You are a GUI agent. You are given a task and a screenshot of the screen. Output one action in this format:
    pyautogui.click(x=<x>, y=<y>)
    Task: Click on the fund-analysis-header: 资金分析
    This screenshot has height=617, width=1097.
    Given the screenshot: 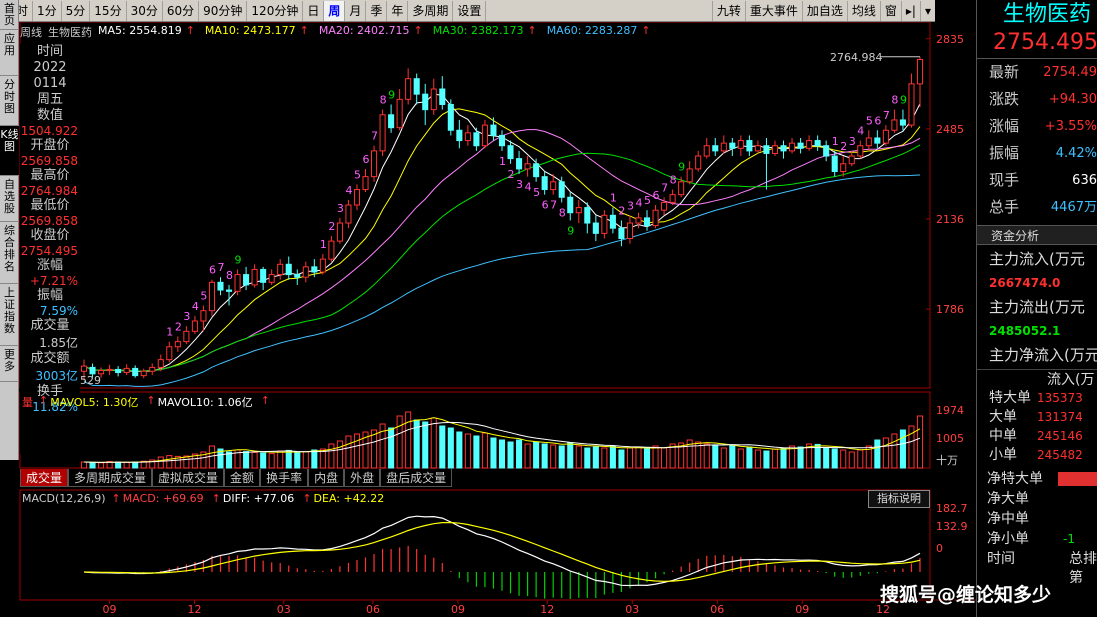 What is the action you would take?
    pyautogui.click(x=1037, y=235)
    